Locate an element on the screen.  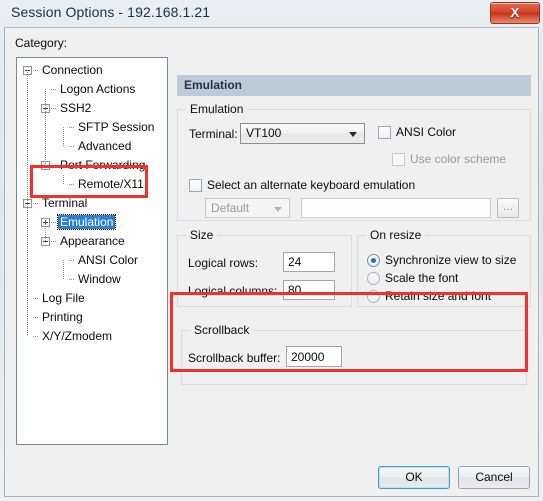
keymap-combo: Default is located at coordinates (247, 208).